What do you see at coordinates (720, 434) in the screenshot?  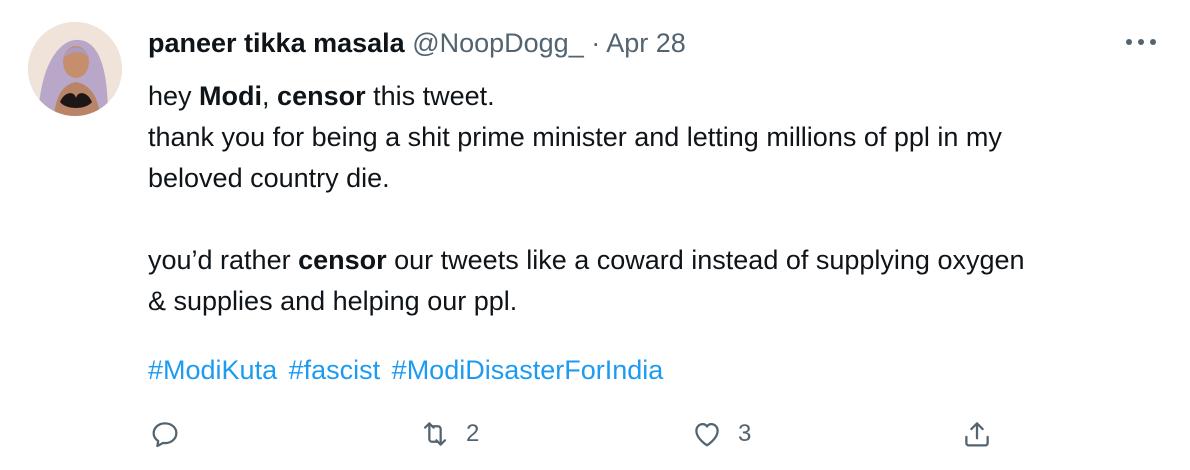 I see `like-button: 3` at bounding box center [720, 434].